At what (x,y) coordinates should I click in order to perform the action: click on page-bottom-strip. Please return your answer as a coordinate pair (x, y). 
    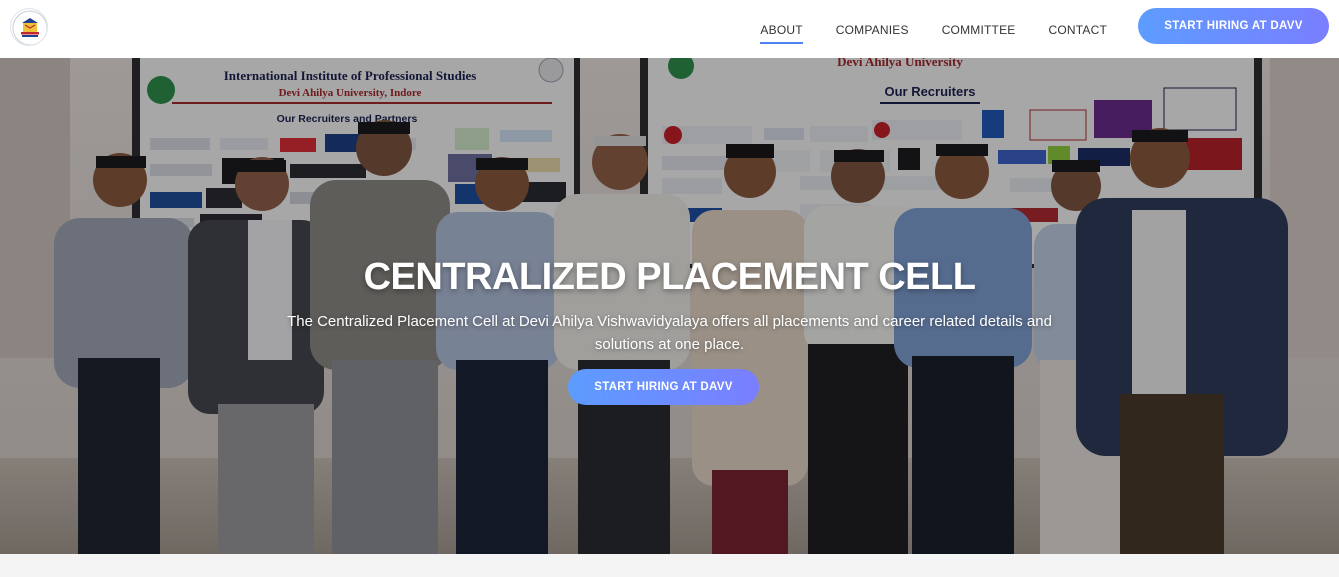
    Looking at the image, I should click on (669, 565).